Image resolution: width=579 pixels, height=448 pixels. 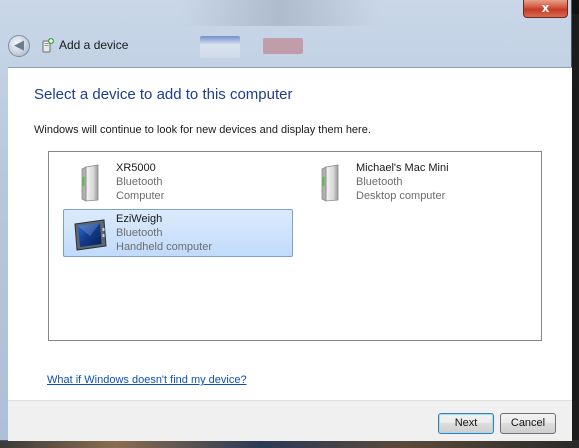 I want to click on device-name: EziWeigh, so click(x=139, y=219).